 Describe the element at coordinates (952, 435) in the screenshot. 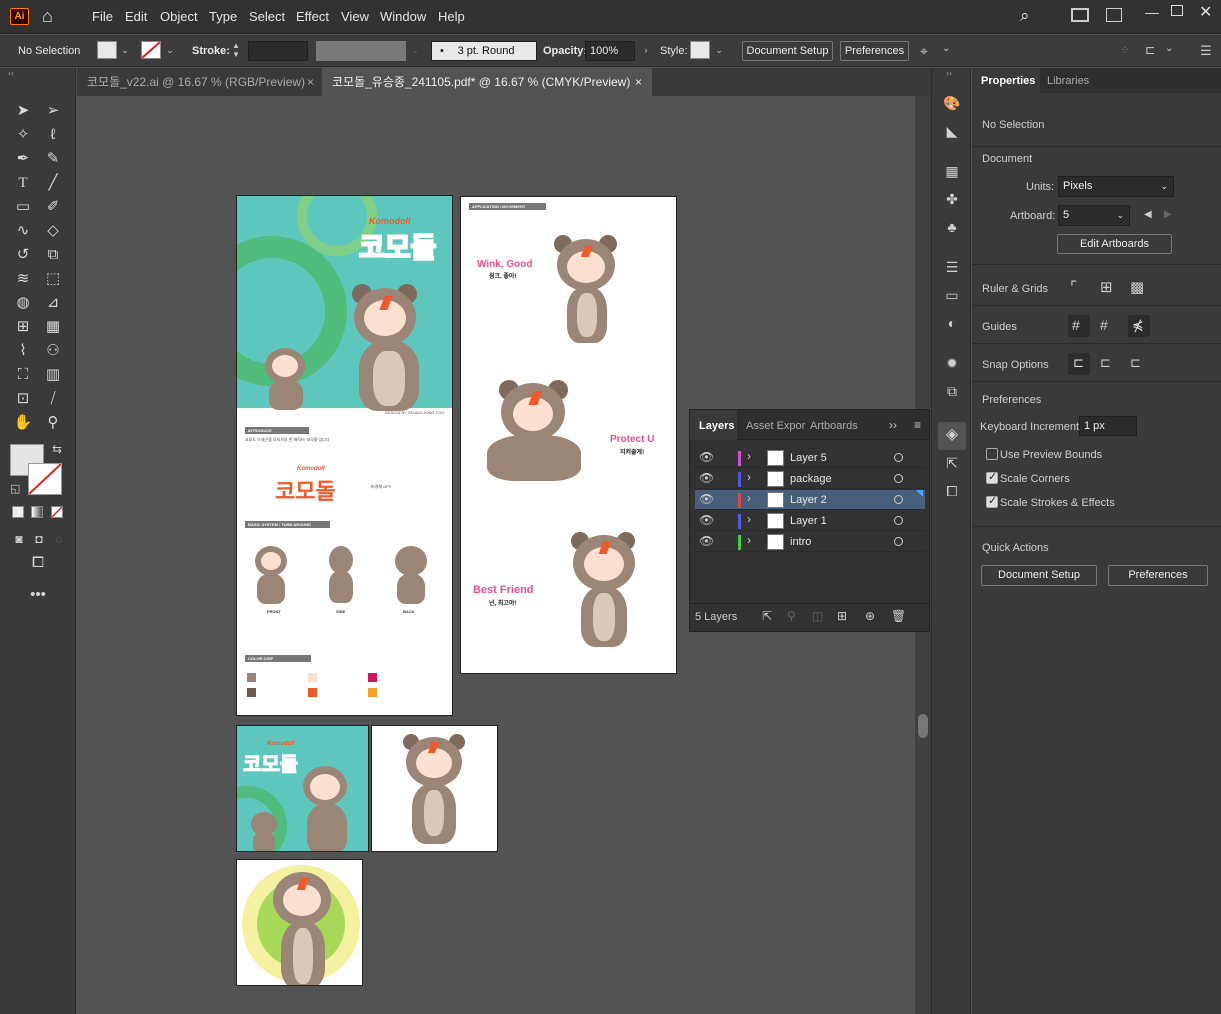

I see `layers-icon: ◈` at that location.